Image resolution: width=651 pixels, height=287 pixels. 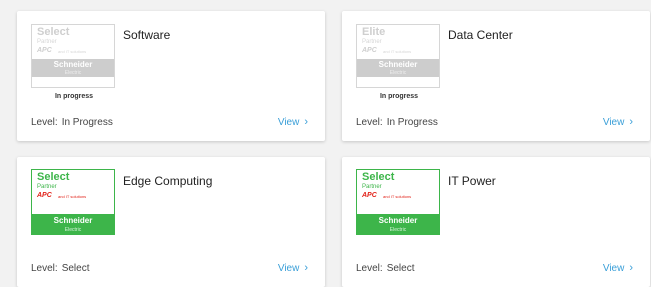 What do you see at coordinates (374, 32) in the screenshot?
I see `badge-tier: Elite` at bounding box center [374, 32].